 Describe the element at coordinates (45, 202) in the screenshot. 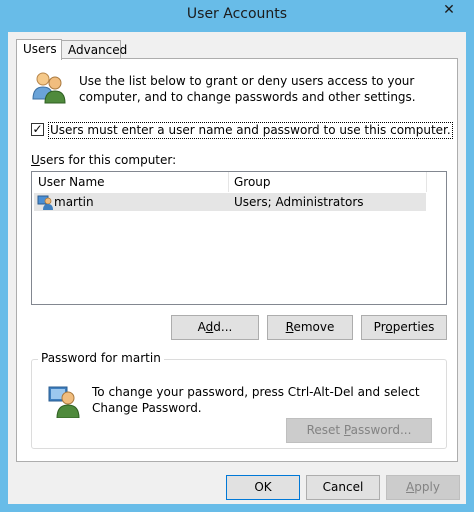

I see `user-icon` at that location.